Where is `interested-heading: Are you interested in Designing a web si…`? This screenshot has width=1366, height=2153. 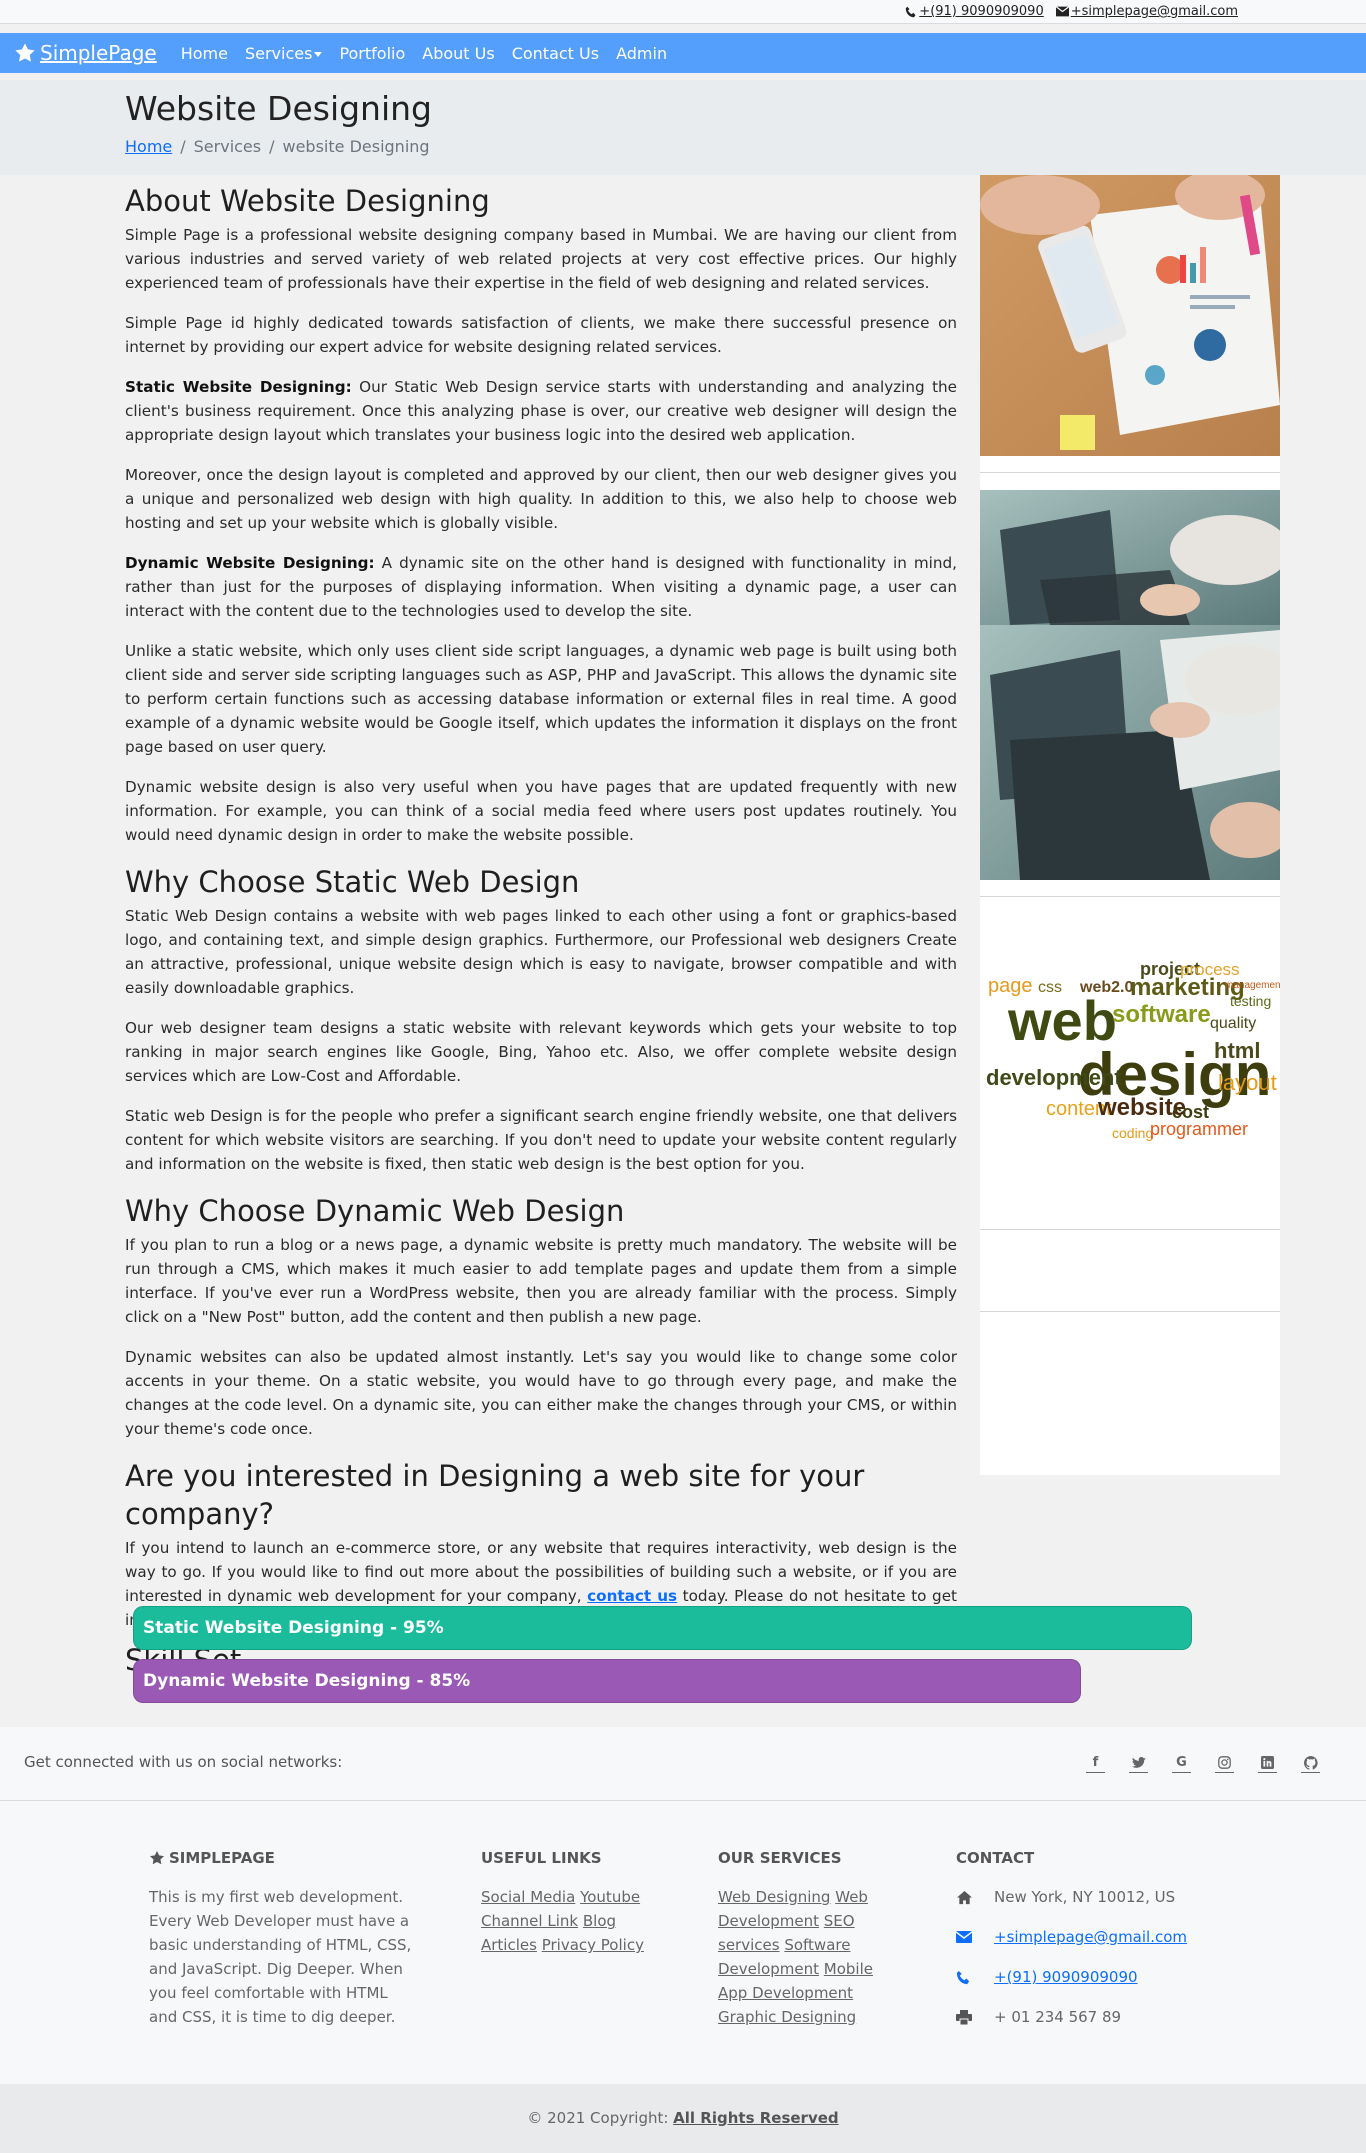 interested-heading: Are you interested in Designing a web si… is located at coordinates (495, 1495).